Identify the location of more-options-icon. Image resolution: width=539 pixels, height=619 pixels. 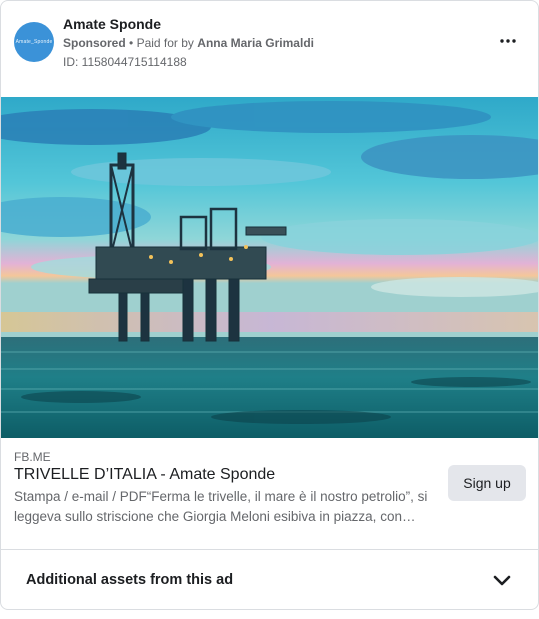
(508, 41).